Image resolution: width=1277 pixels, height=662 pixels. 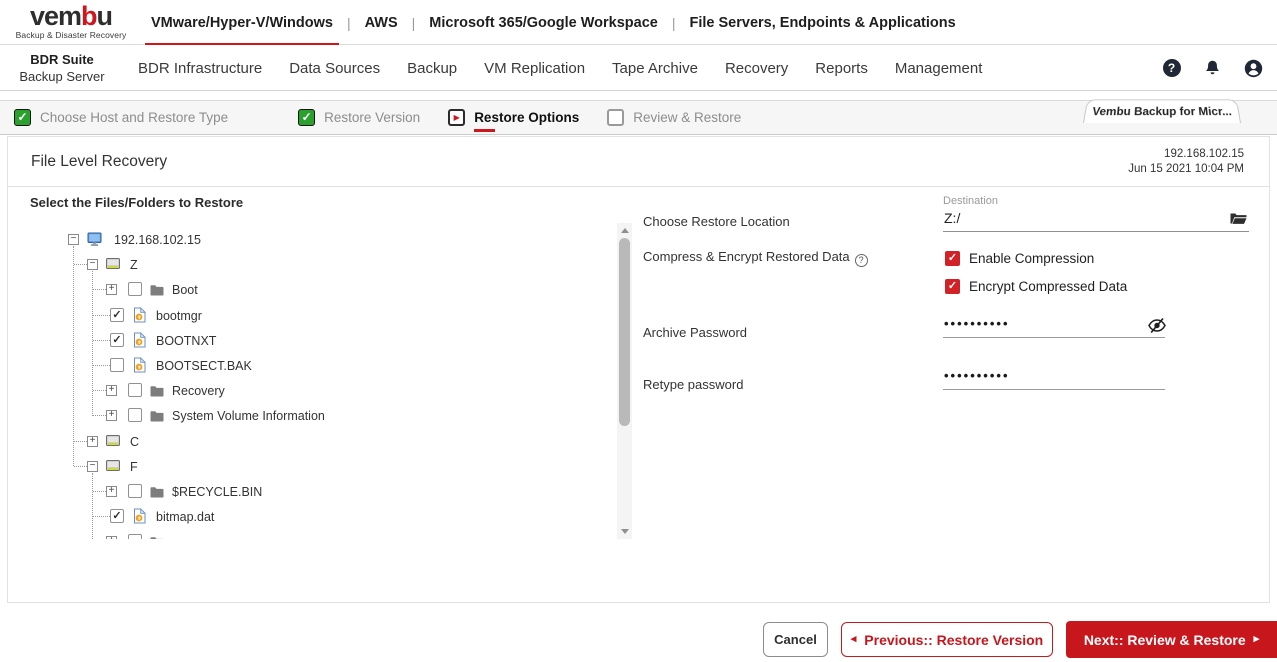 I want to click on tree-label: Z, so click(x=134, y=265).